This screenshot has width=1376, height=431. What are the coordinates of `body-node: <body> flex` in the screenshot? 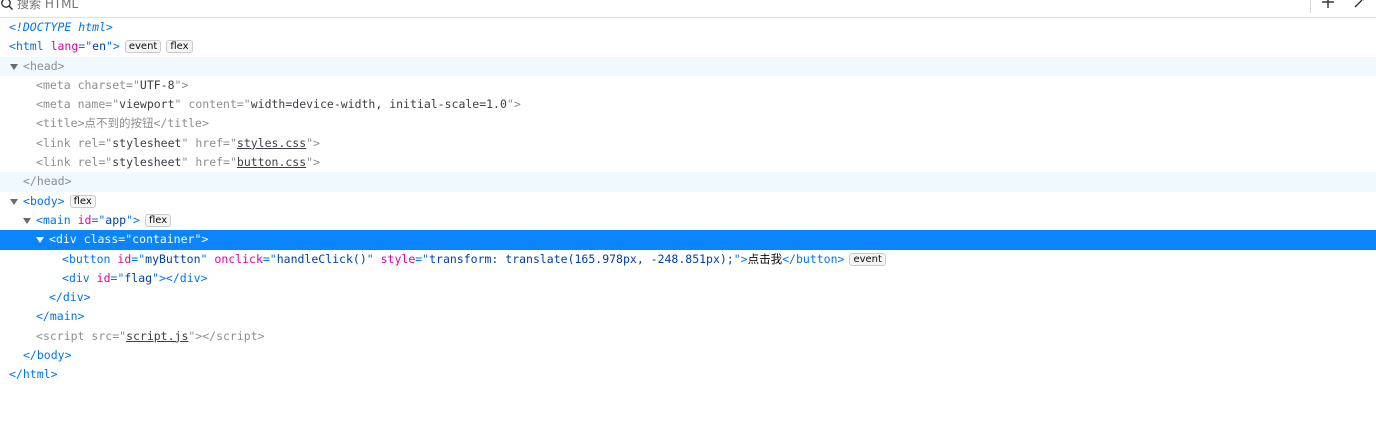 It's located at (688, 201).